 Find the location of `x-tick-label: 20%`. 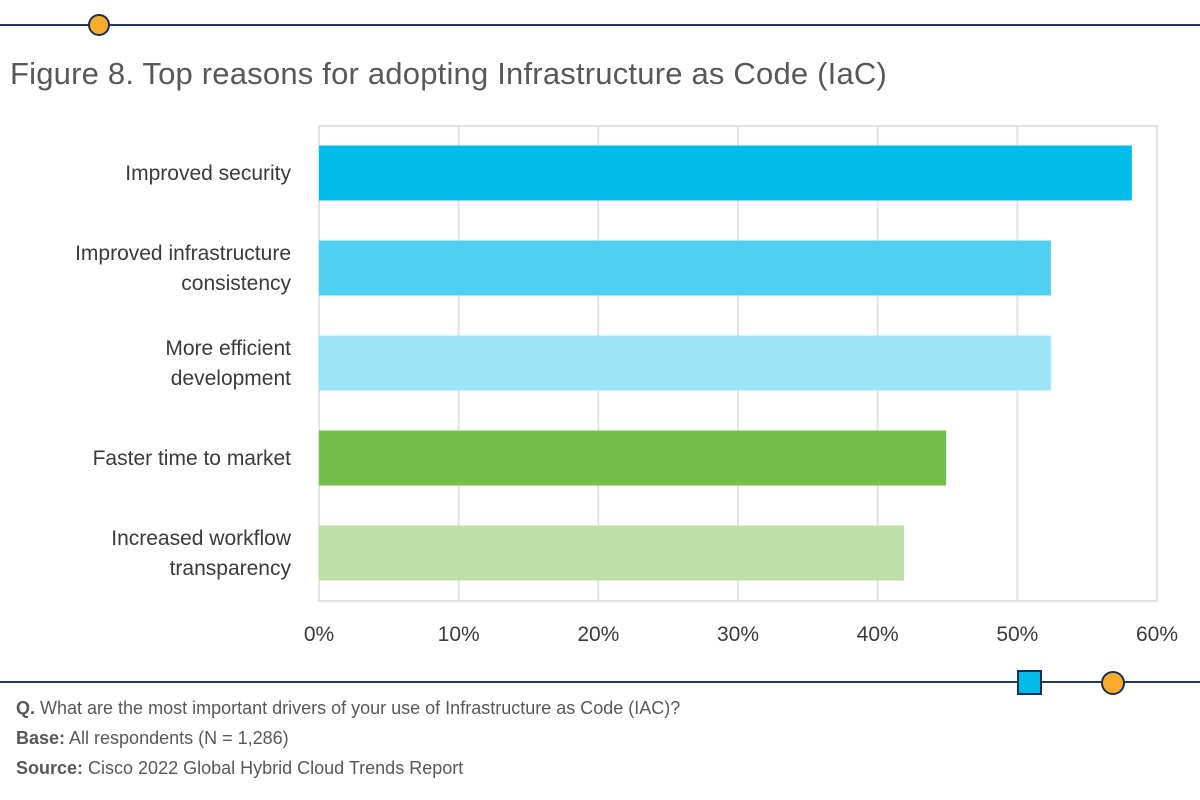

x-tick-label: 20% is located at coordinates (598, 634).